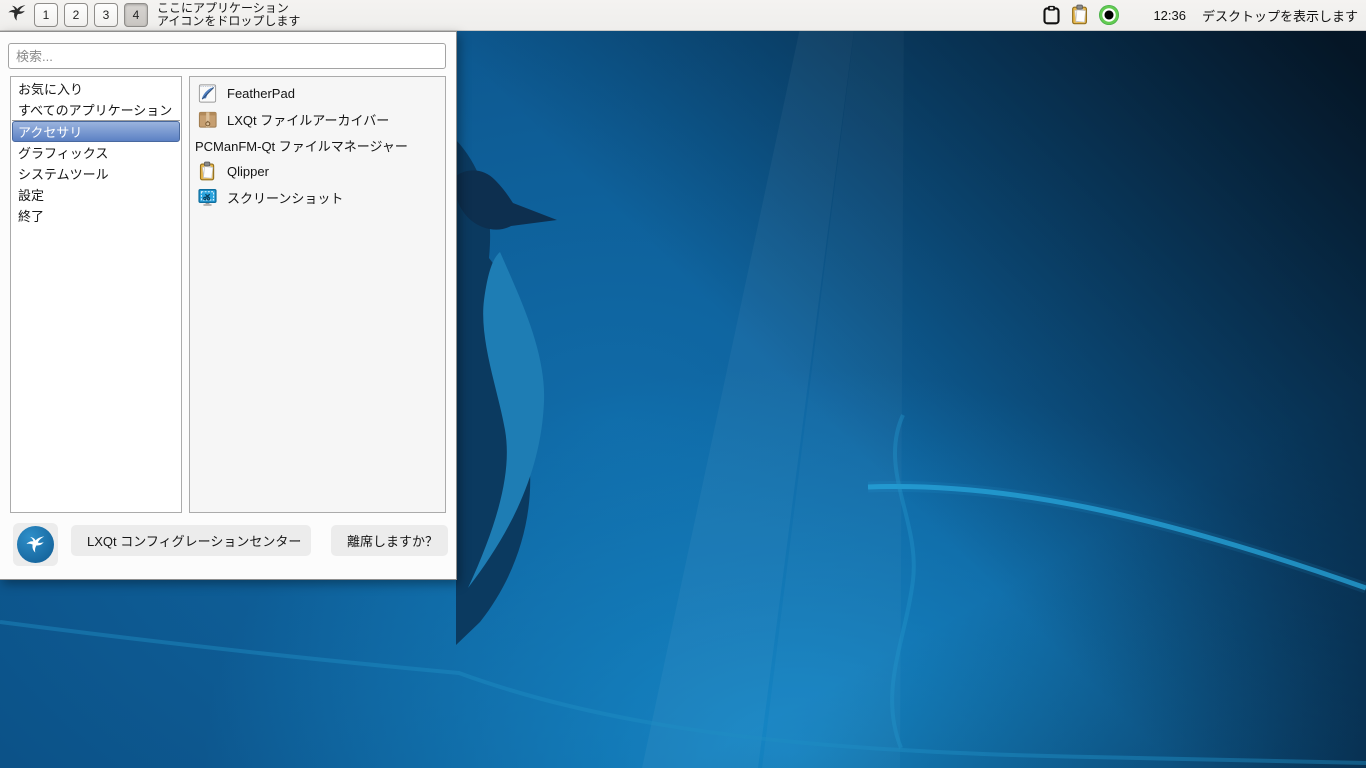 The width and height of the screenshot is (1366, 768). What do you see at coordinates (1280, 15) in the screenshot?
I see `show-desktop-button: デスクトップを表示します` at bounding box center [1280, 15].